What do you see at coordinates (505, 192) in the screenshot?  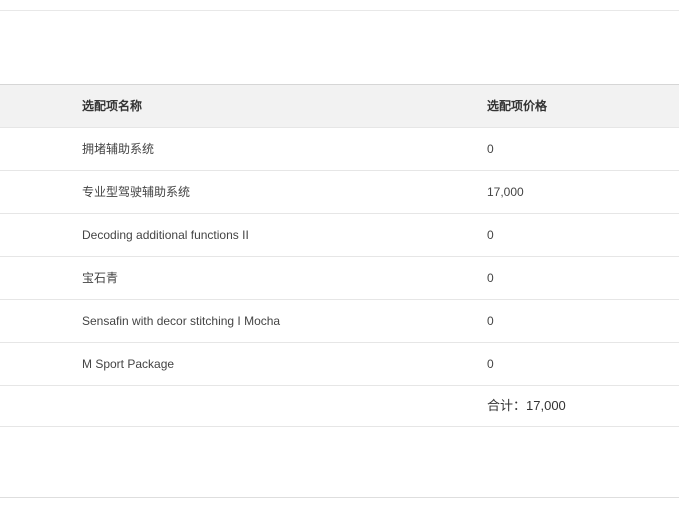 I see `option-price: 17,000` at bounding box center [505, 192].